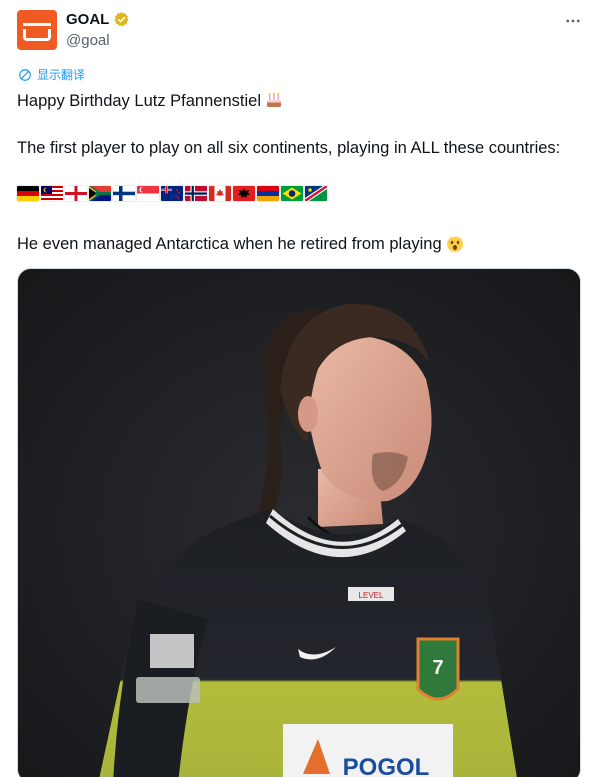 Image resolution: width=607 pixels, height=777 pixels. I want to click on flags-row, so click(172, 193).